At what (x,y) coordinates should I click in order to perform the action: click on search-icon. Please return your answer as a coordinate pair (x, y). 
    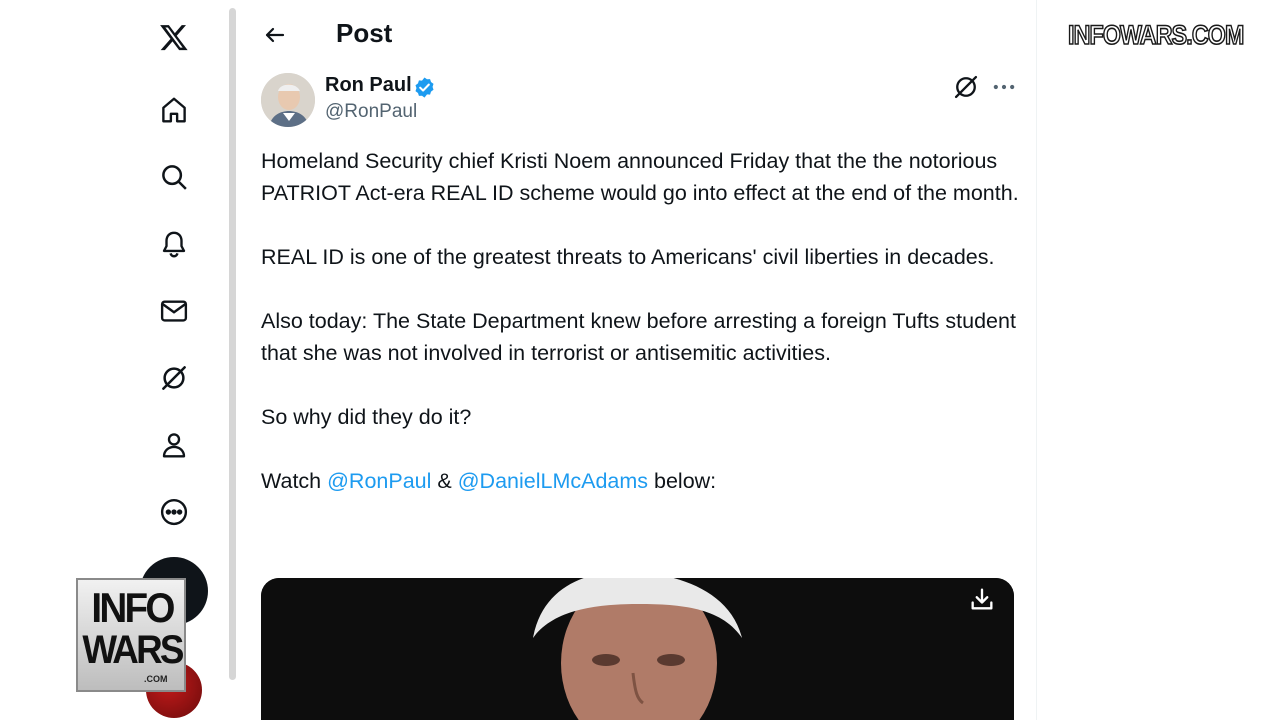
    Looking at the image, I should click on (174, 177).